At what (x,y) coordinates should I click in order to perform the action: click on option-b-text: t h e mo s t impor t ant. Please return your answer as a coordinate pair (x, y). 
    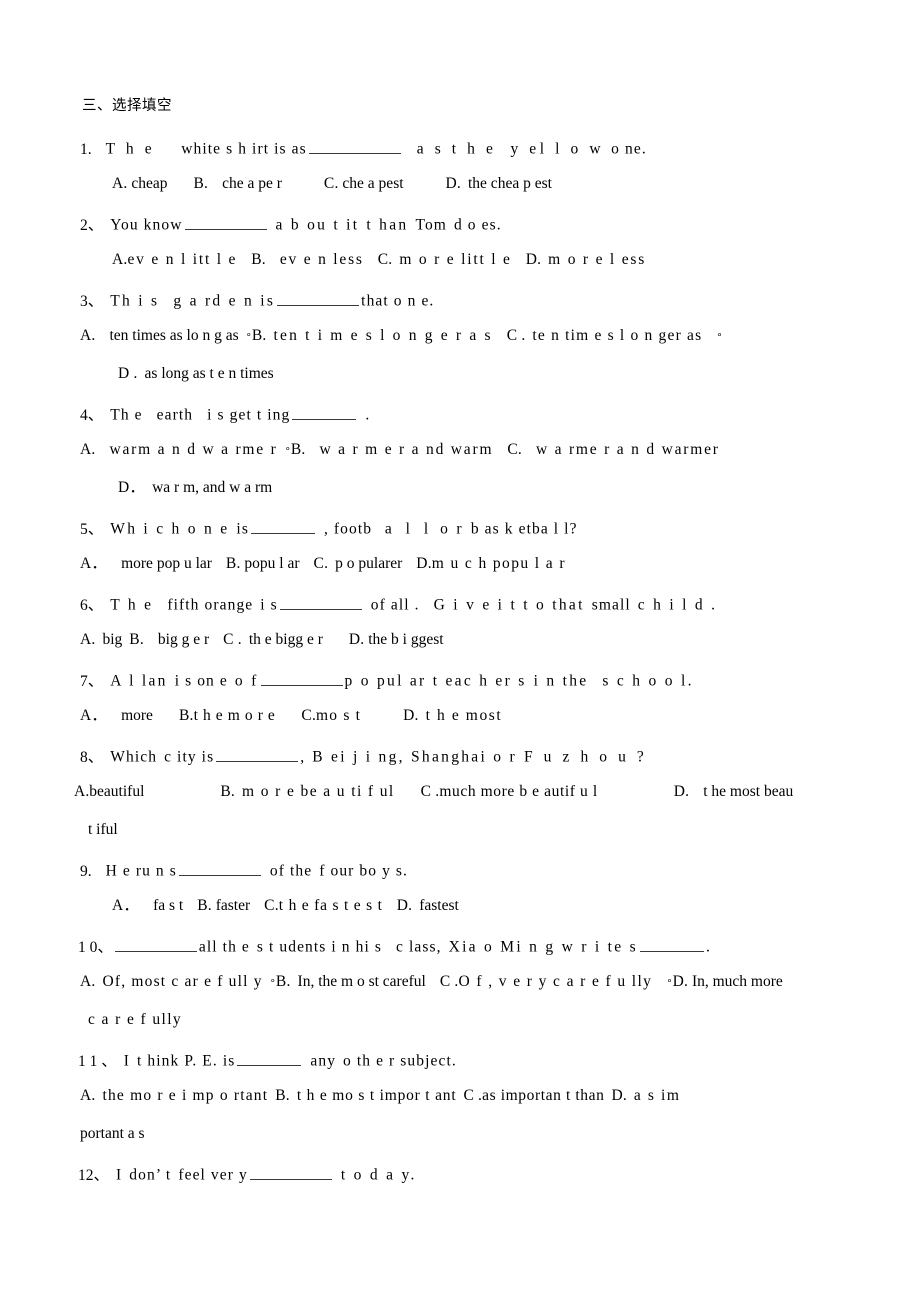
    Looking at the image, I should click on (376, 1095).